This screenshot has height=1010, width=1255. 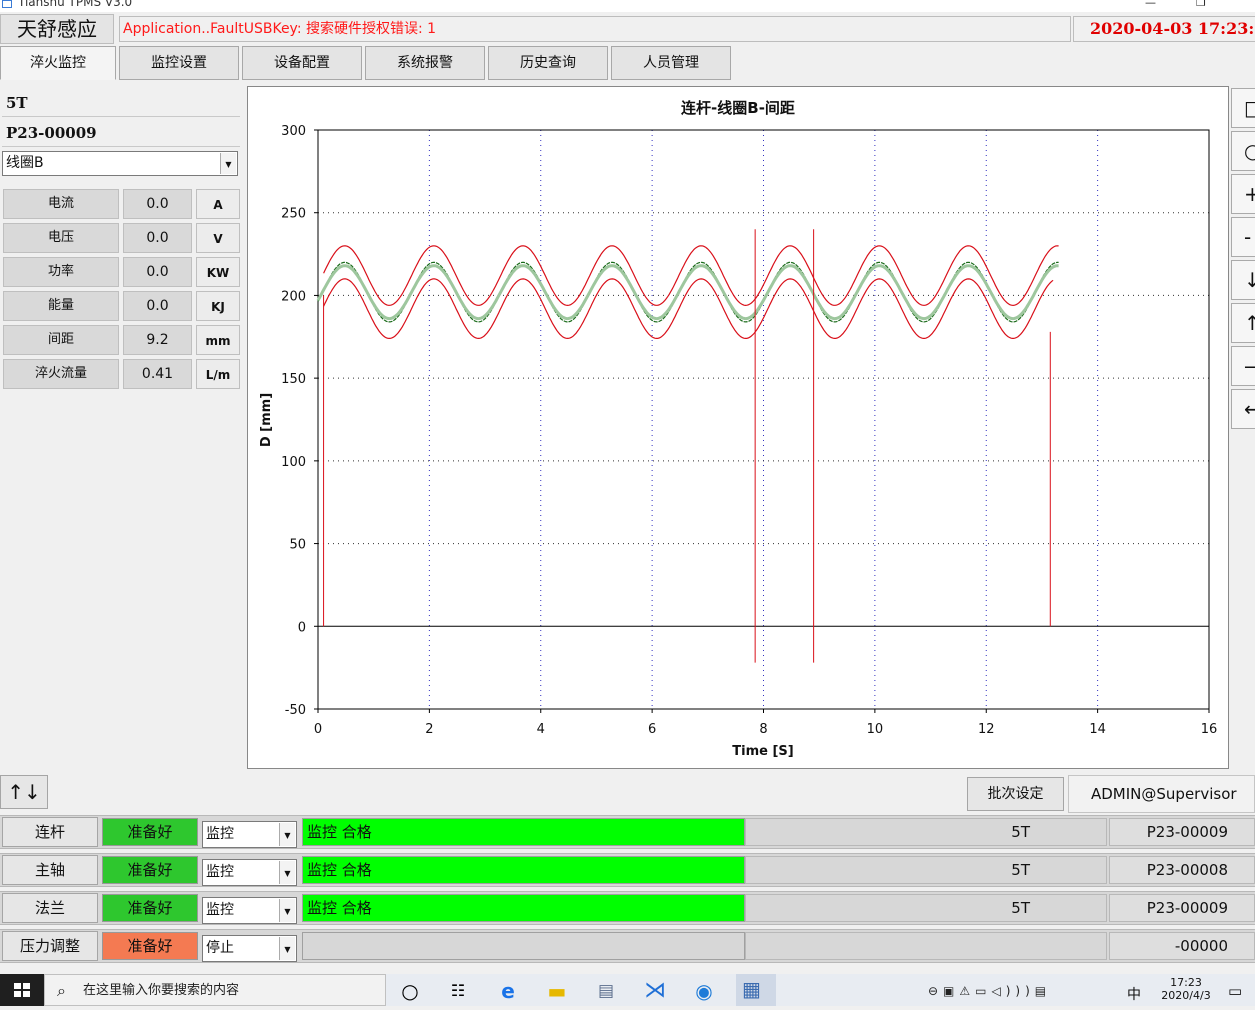 What do you see at coordinates (523, 870) in the screenshot?
I see `line-message: 监控 合格` at bounding box center [523, 870].